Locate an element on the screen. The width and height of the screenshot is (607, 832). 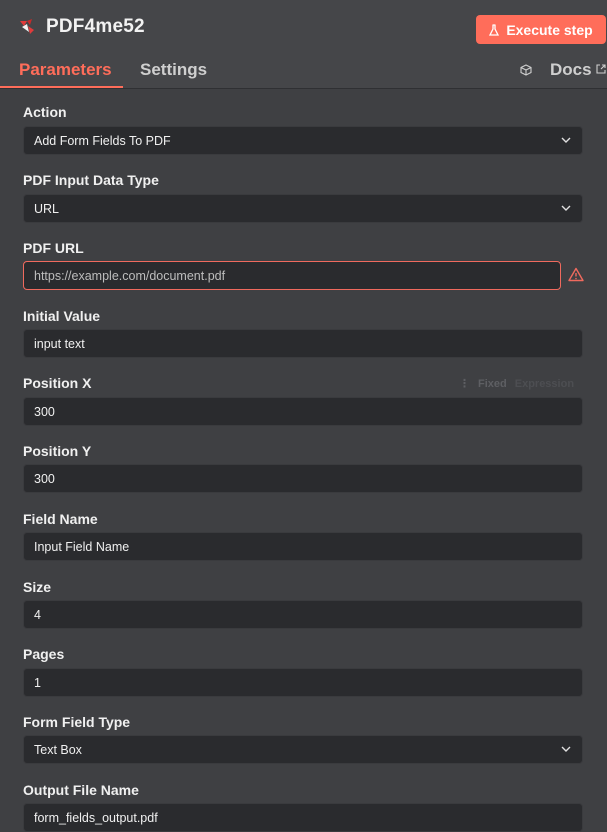
form-field-type-value: Text Box is located at coordinates (58, 749).